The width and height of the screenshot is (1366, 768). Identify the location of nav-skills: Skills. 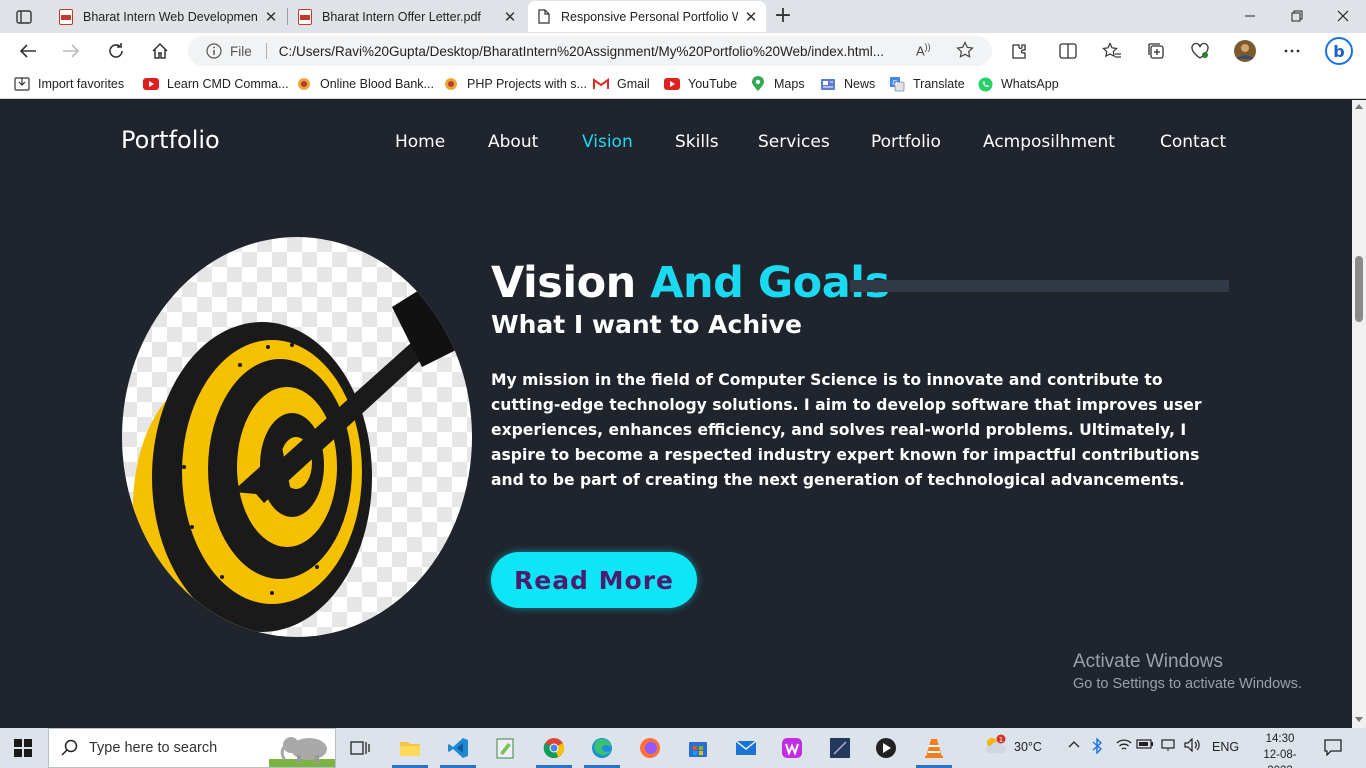
(697, 142).